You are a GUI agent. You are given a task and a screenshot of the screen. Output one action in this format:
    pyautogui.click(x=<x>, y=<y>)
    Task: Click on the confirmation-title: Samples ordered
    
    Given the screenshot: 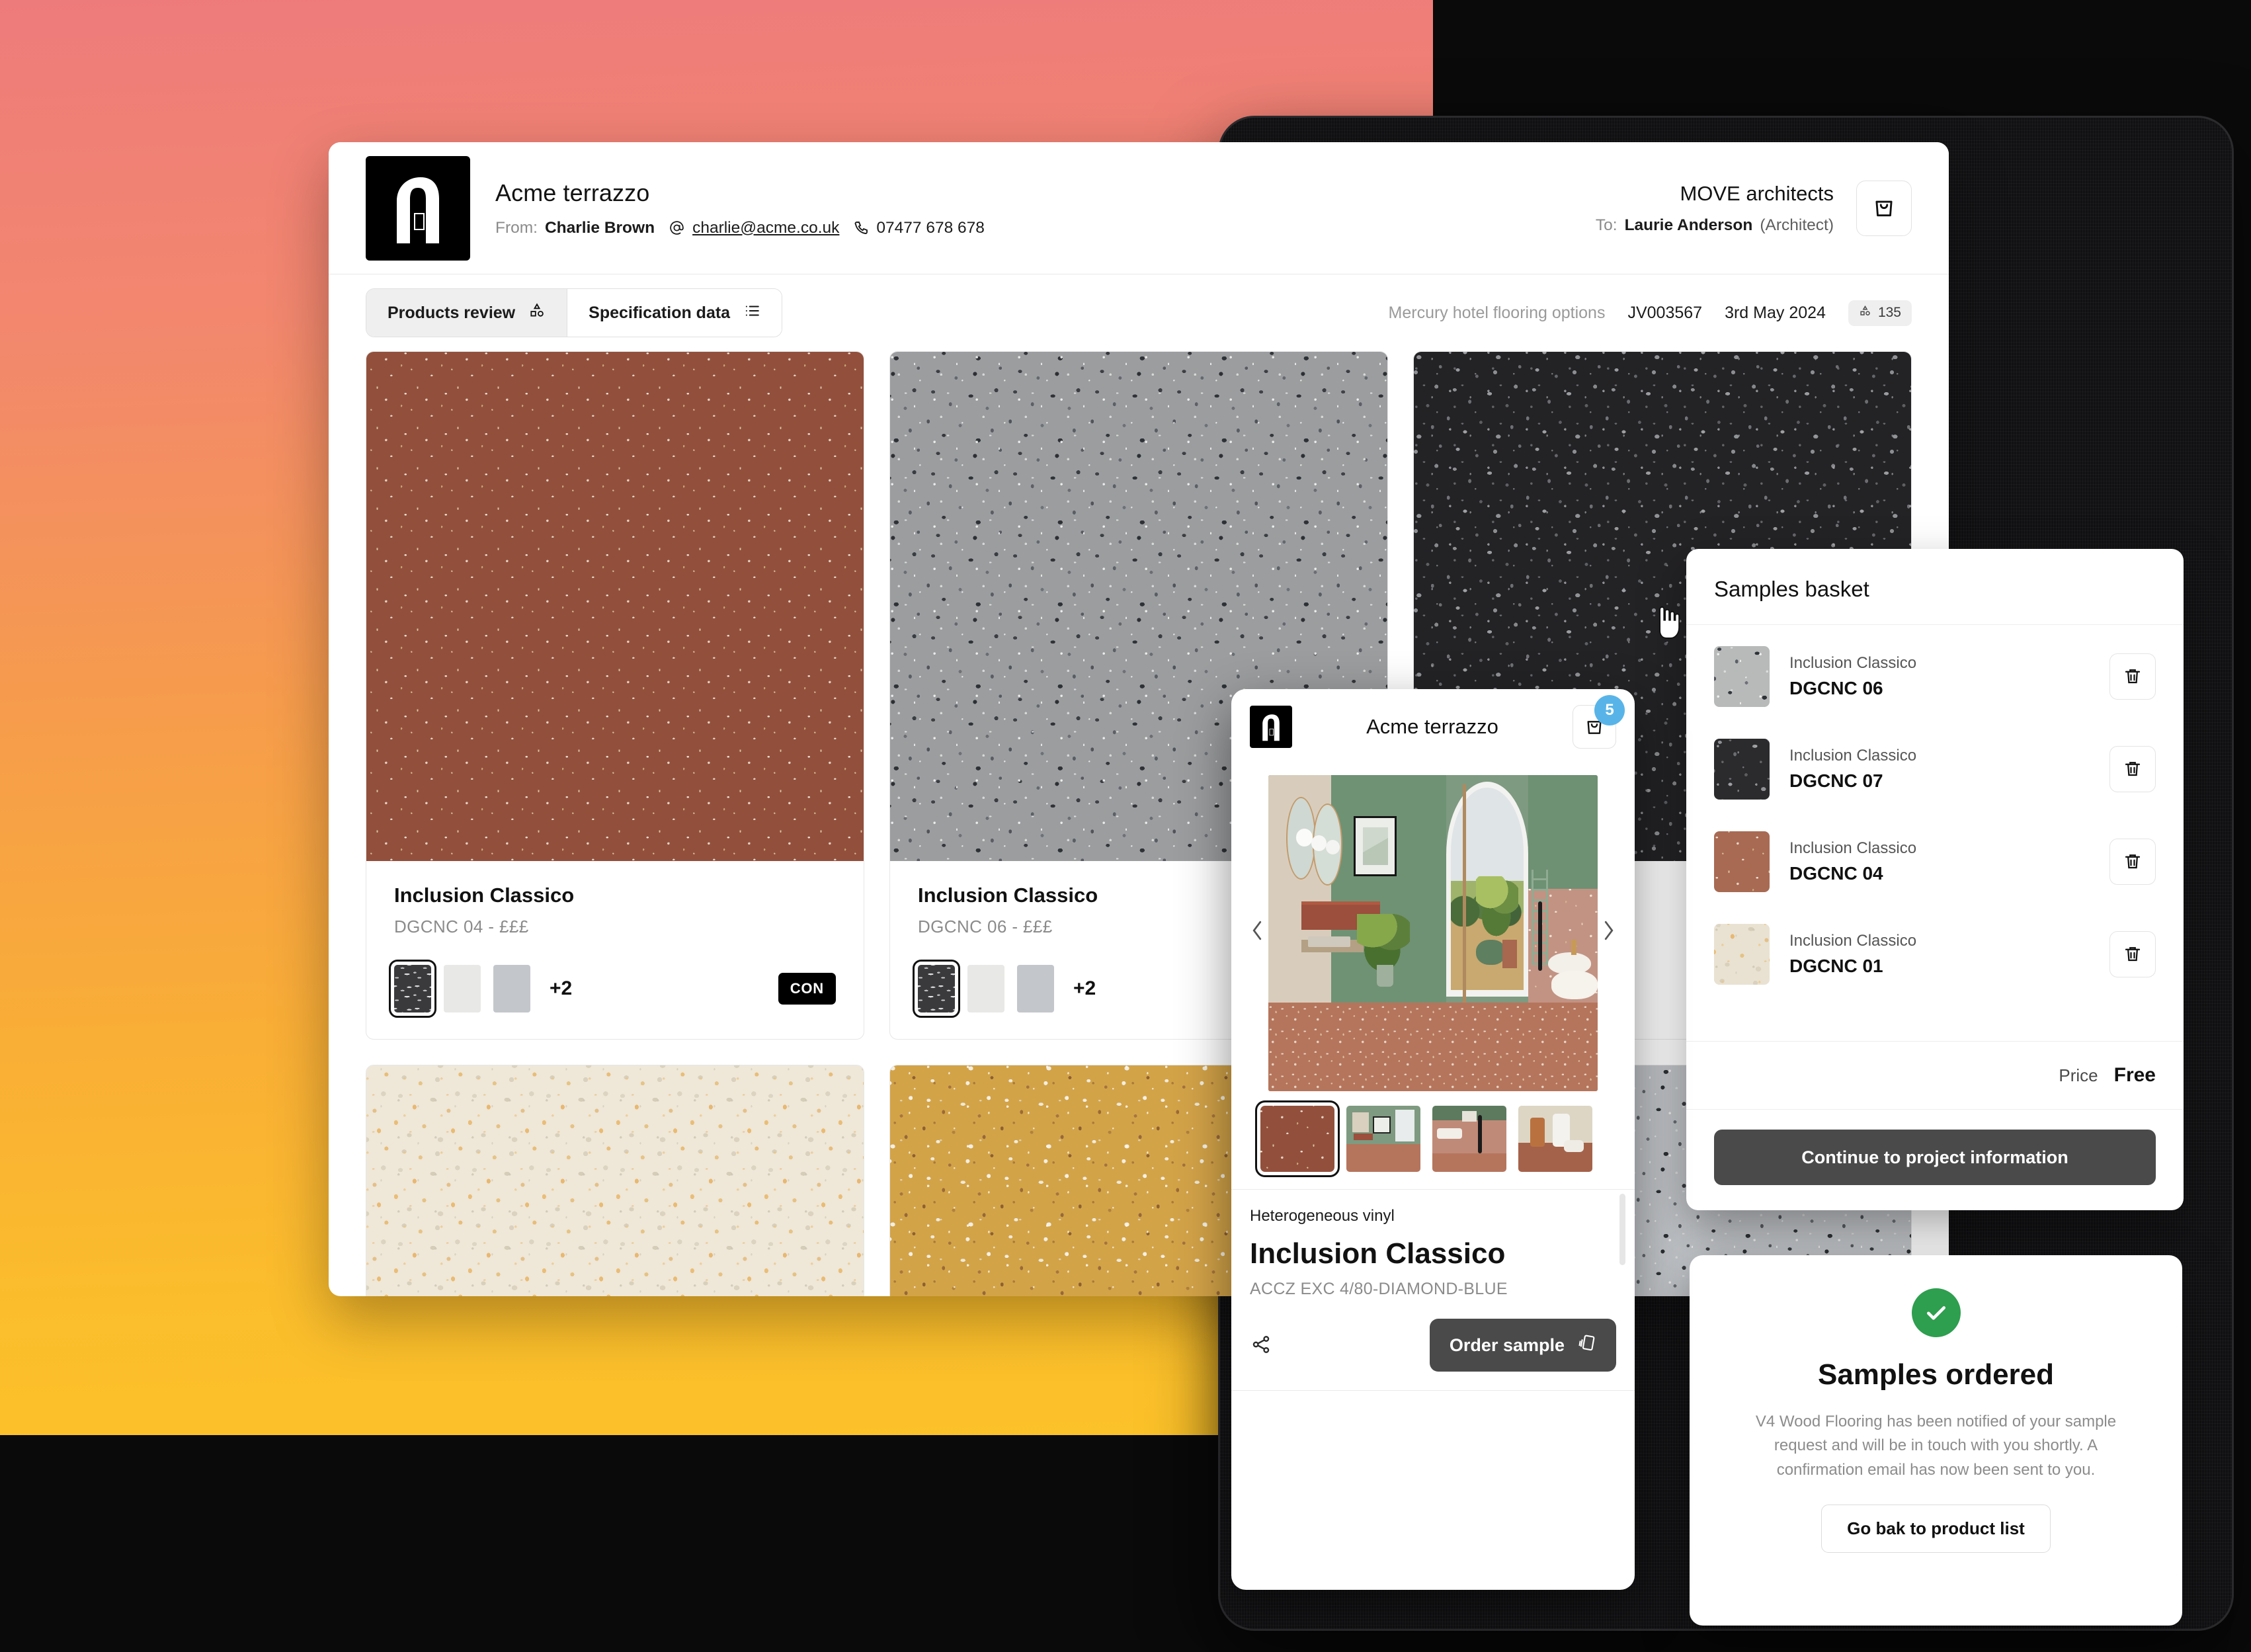 What is the action you would take?
    pyautogui.click(x=1936, y=1374)
    